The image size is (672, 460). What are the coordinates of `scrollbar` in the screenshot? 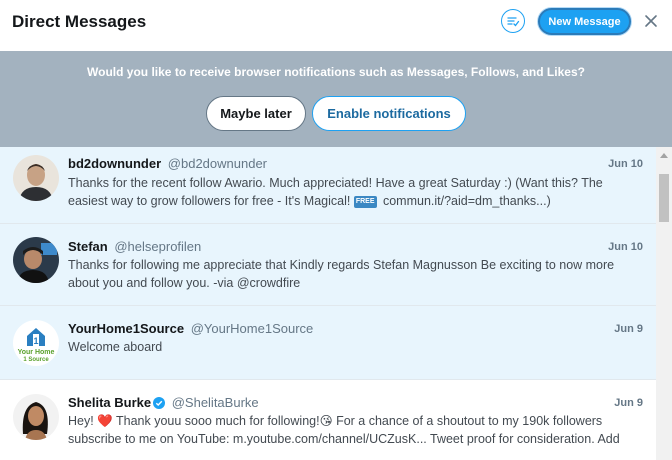 It's located at (664, 303).